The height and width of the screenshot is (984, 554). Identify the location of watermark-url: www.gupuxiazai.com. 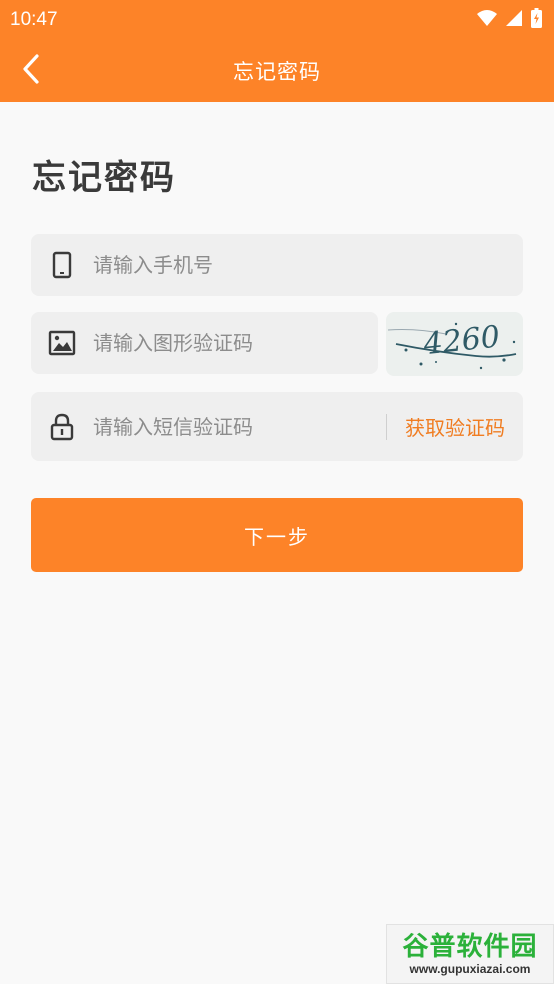
(470, 969).